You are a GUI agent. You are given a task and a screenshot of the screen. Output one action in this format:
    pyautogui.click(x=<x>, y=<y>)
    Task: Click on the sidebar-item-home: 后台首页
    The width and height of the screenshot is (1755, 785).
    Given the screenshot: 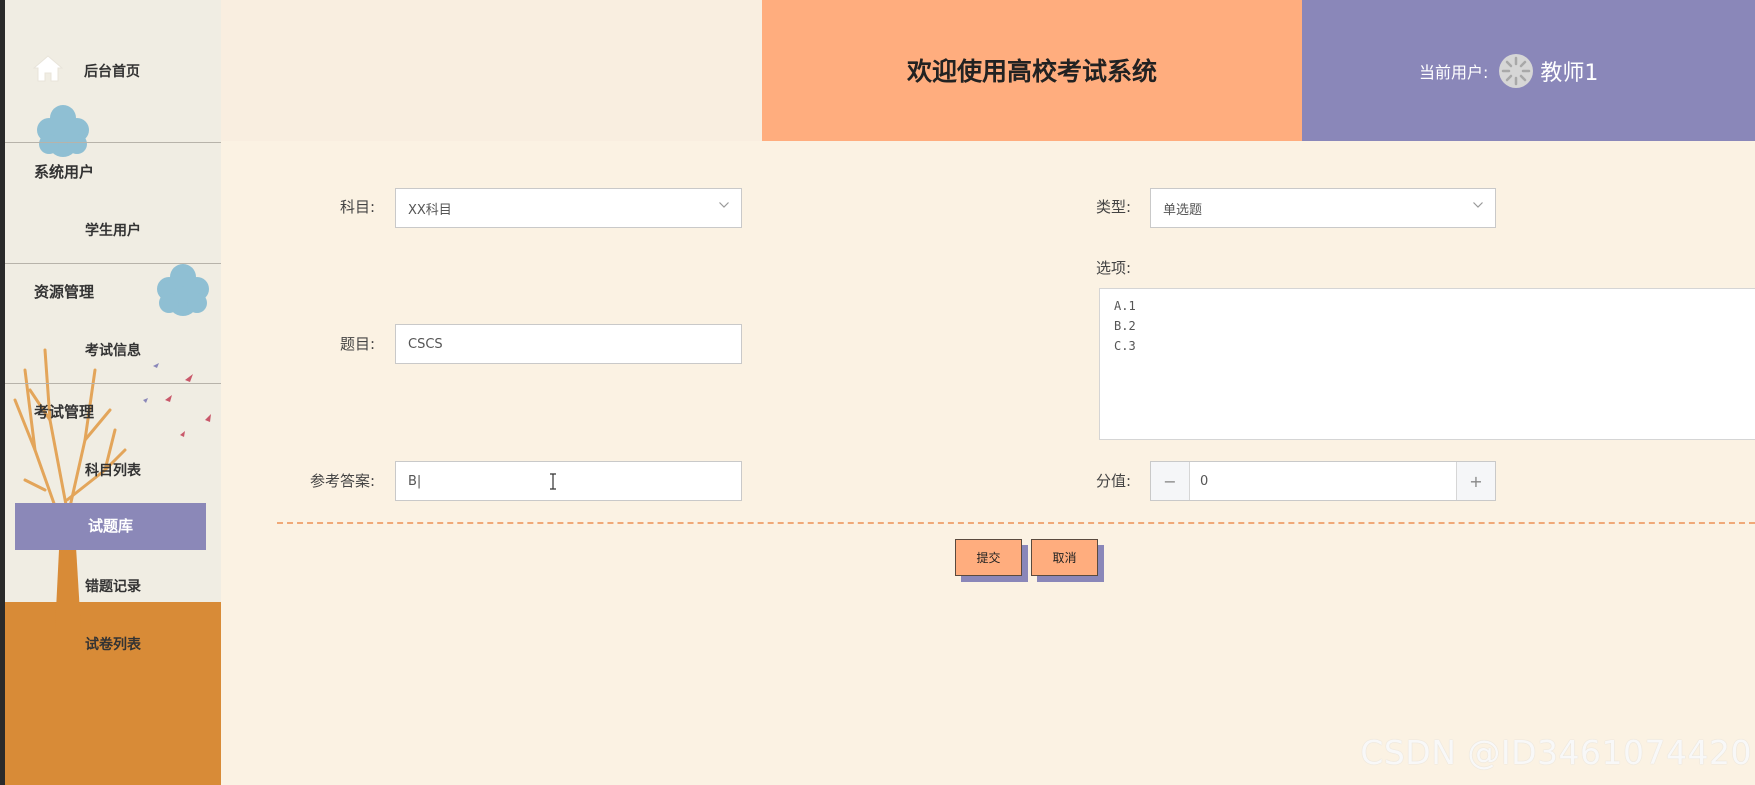 What is the action you would take?
    pyautogui.click(x=113, y=70)
    